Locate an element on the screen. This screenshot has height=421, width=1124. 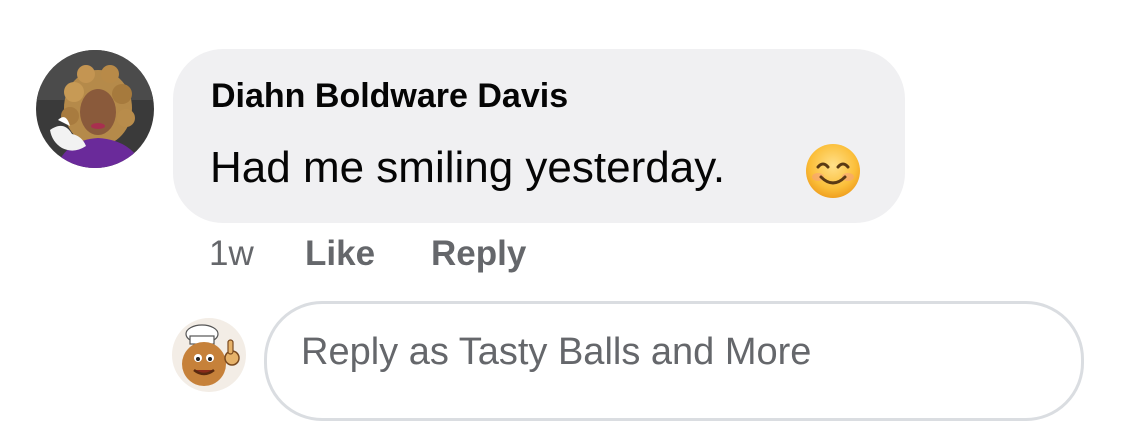
chef-ball-logo-icon is located at coordinates (209, 355).